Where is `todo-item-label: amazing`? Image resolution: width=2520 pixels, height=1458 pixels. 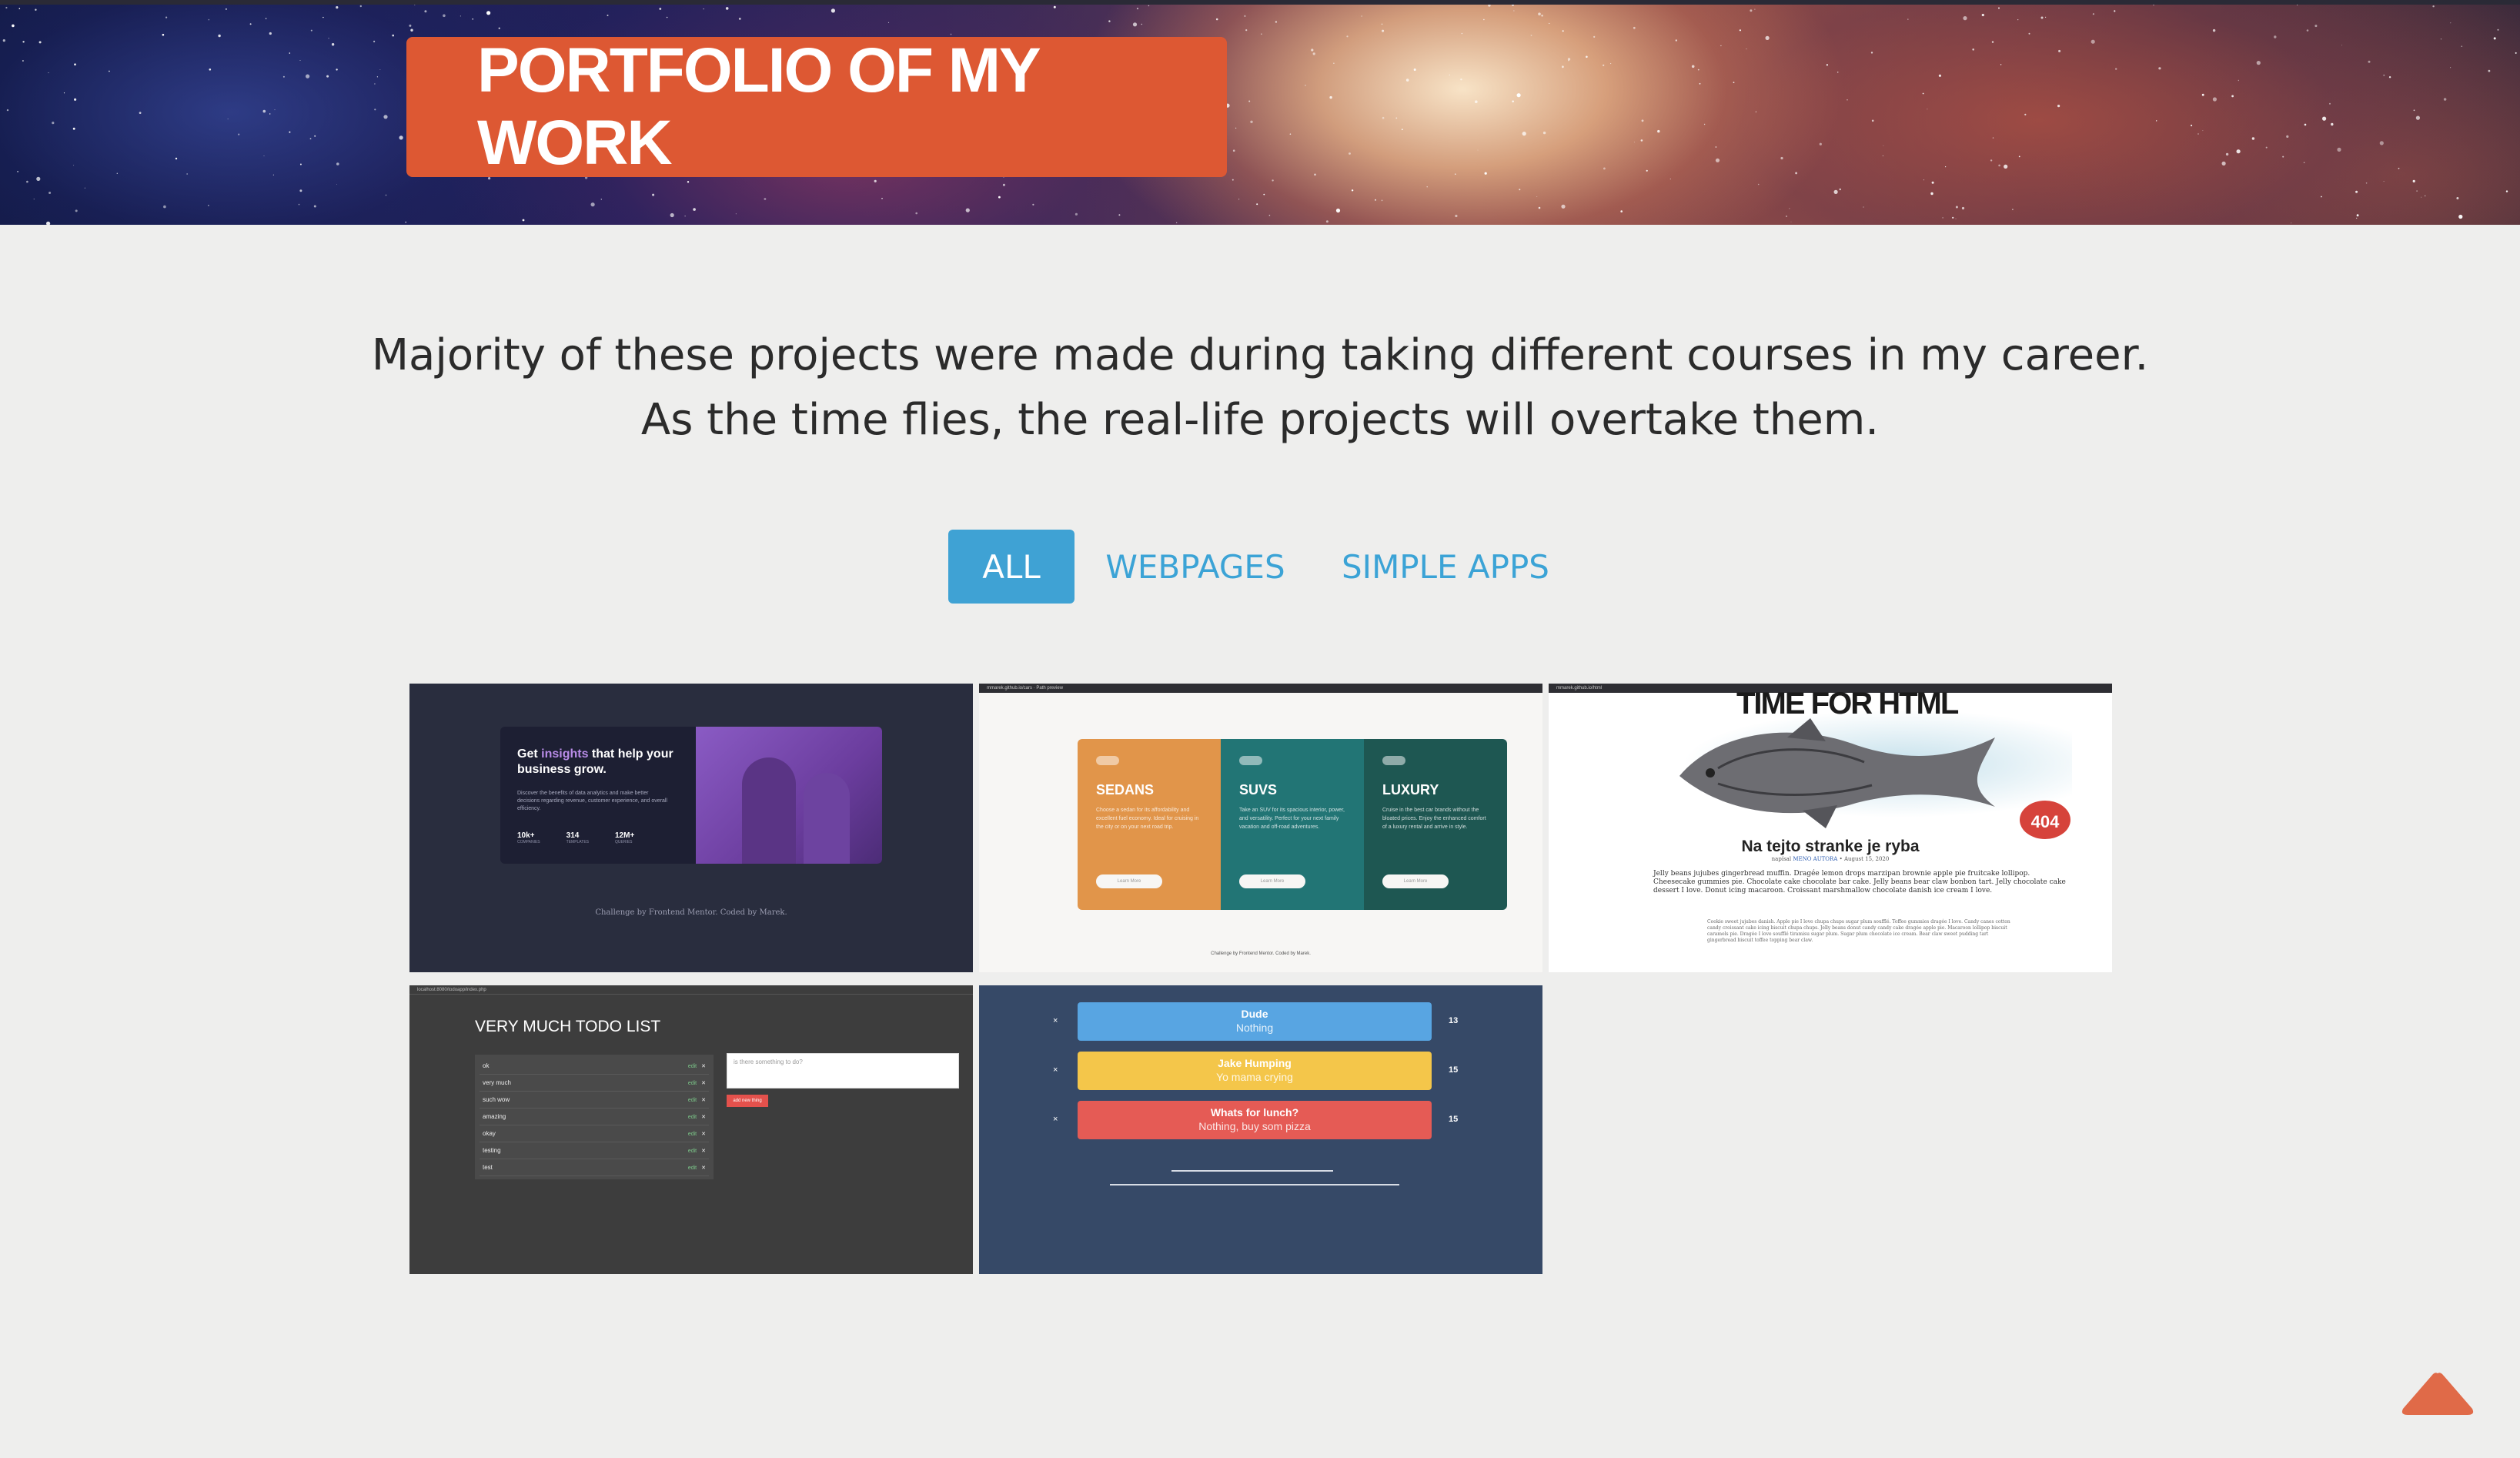
todo-item-label: amazing is located at coordinates (495, 1116).